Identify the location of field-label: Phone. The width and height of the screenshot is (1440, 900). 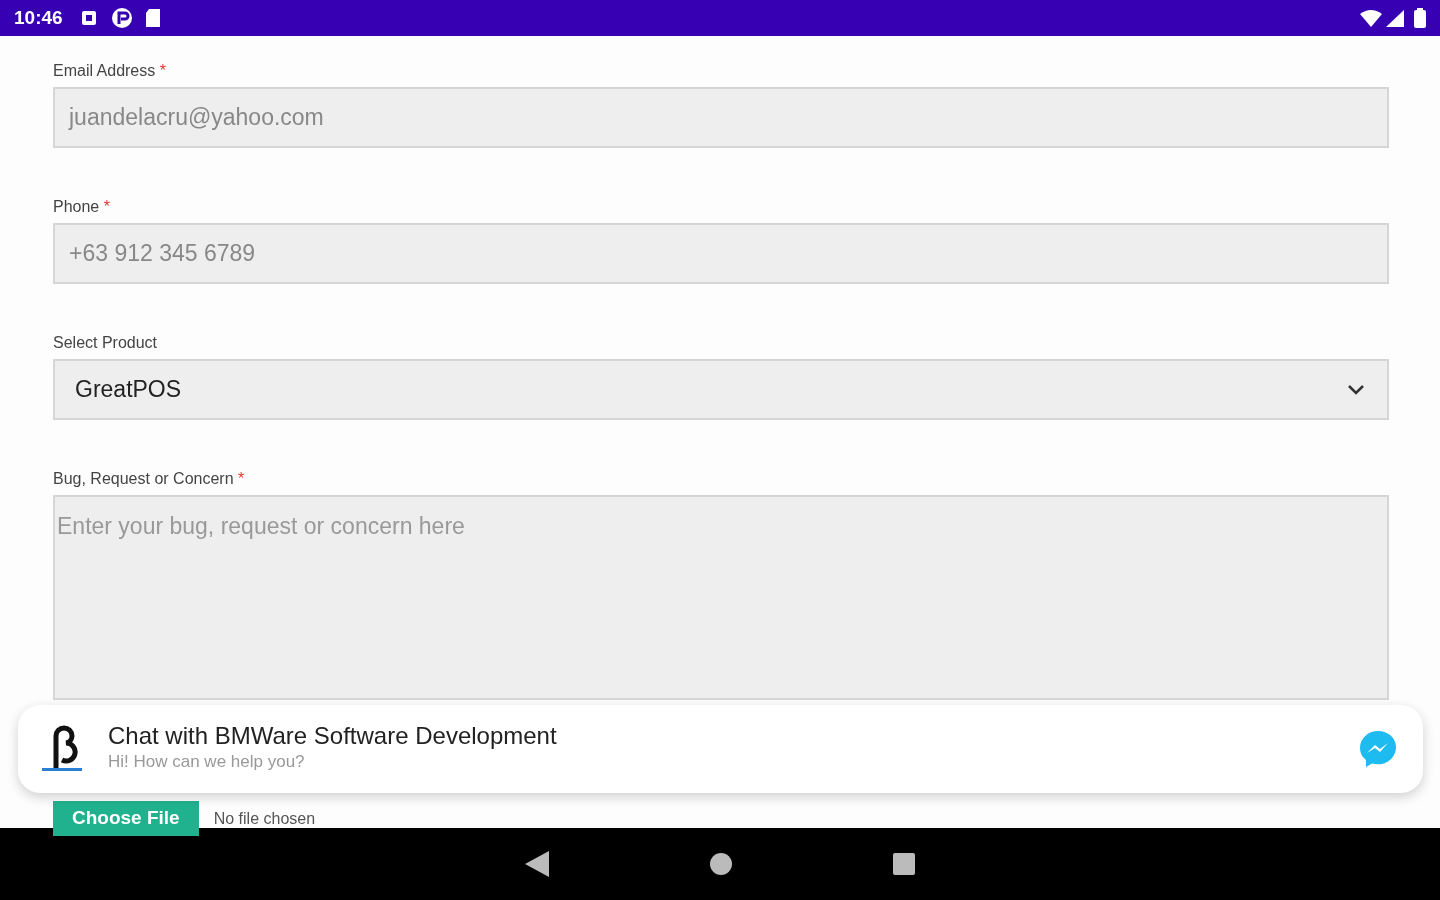
(76, 206).